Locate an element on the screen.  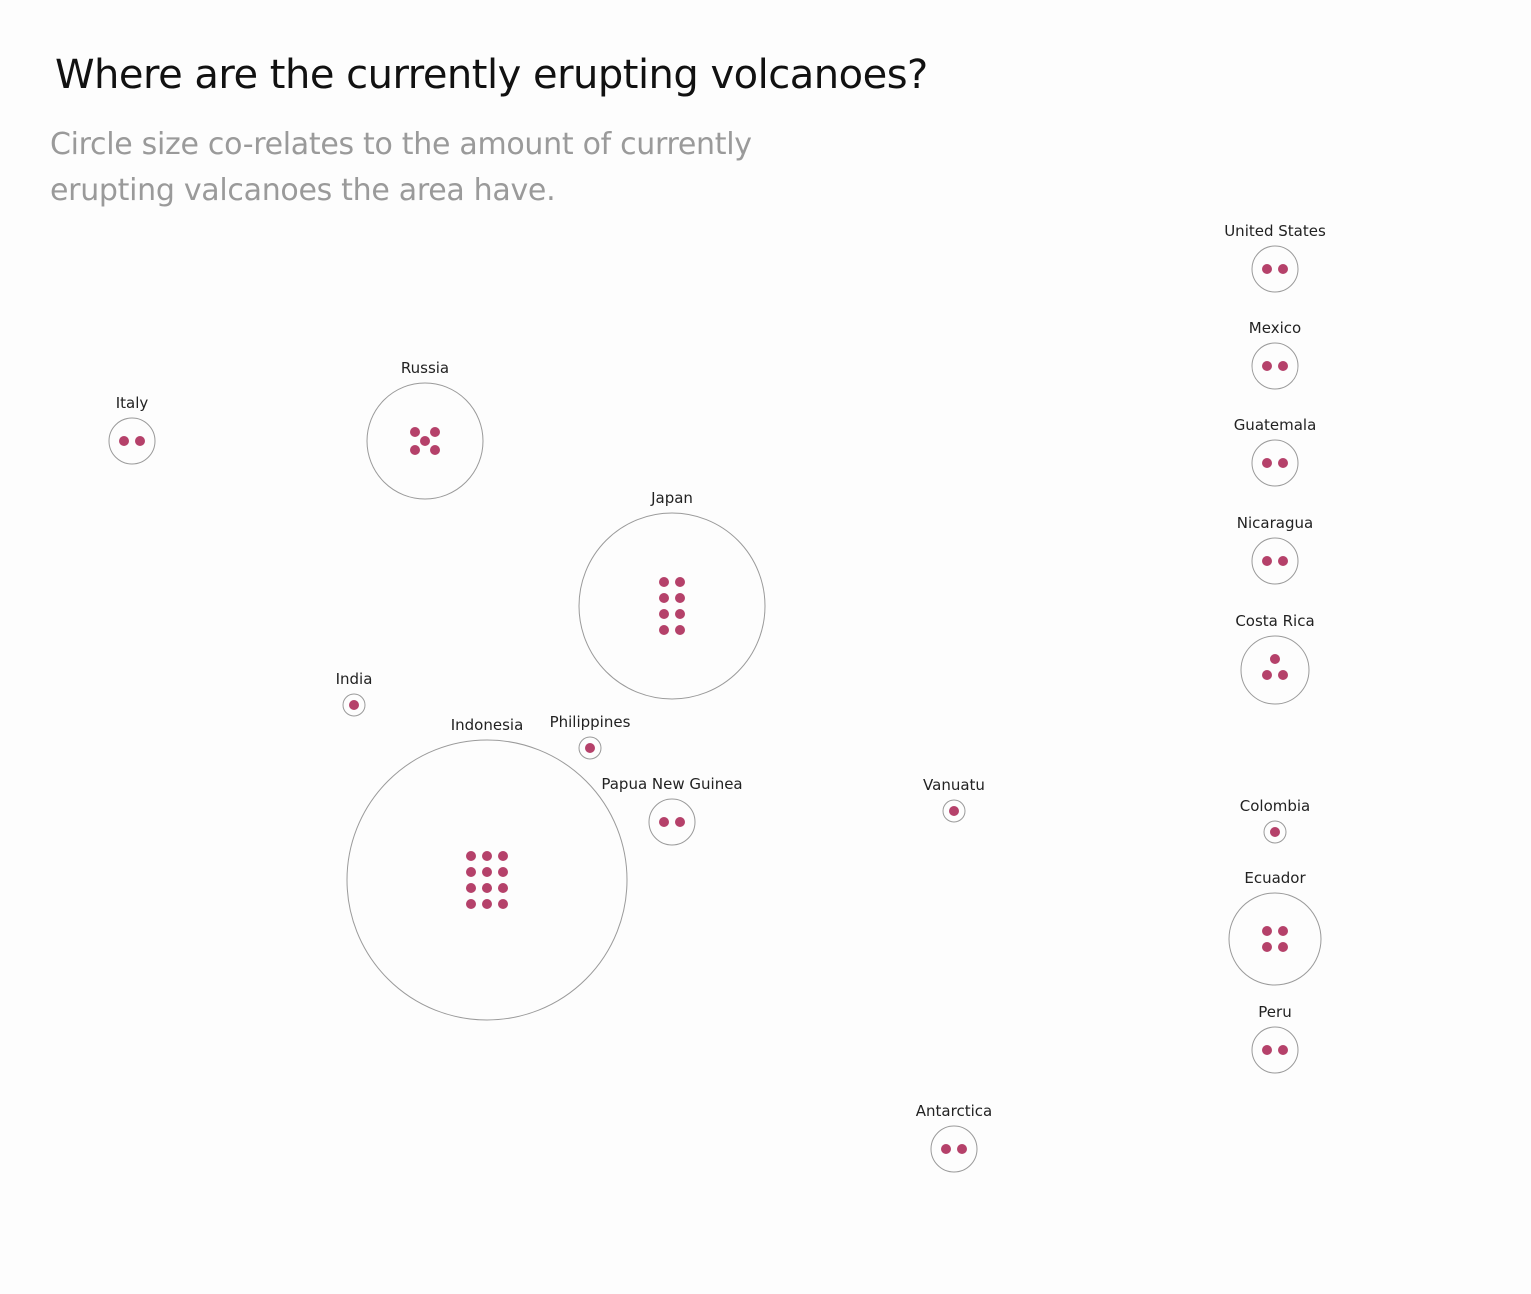
bubble-philippines: Philippines is located at coordinates (590, 736).